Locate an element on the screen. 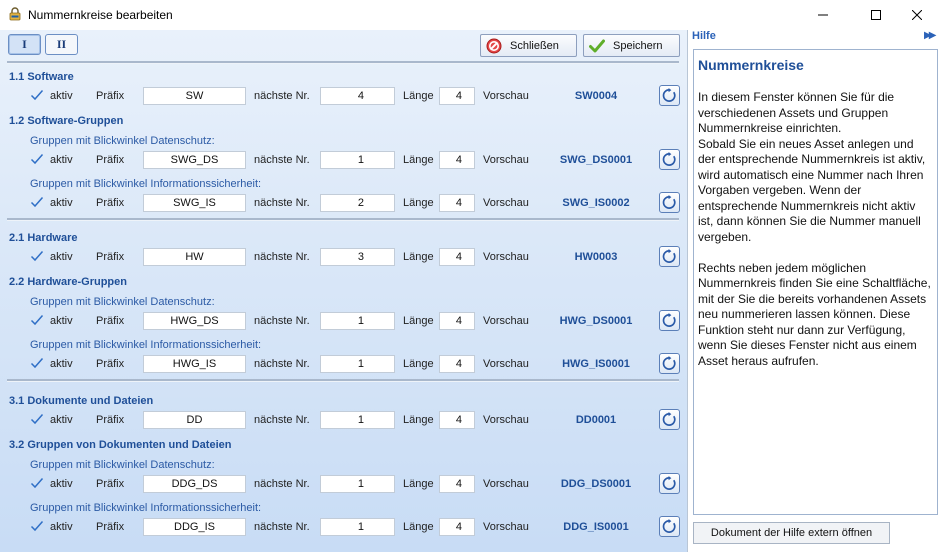 The image size is (940, 552). preview-value: SWG_IS0002 is located at coordinates (596, 203).